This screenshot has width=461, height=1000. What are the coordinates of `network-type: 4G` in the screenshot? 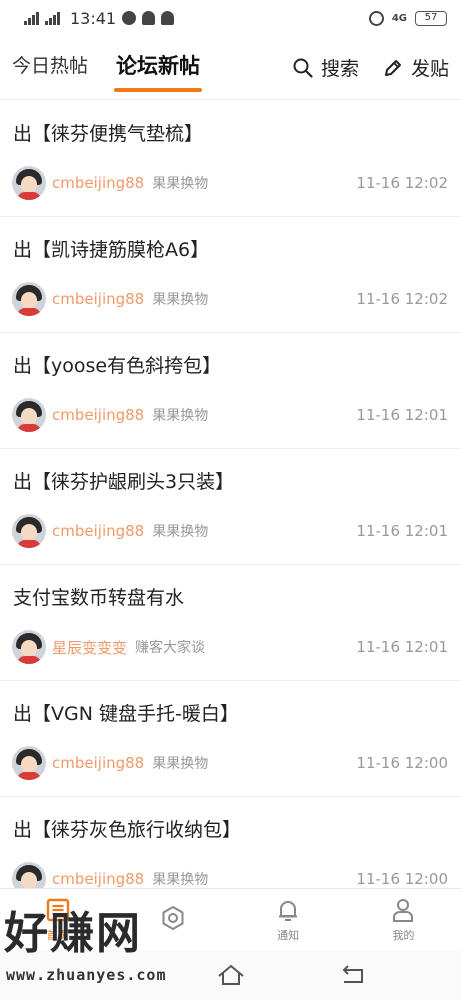 It's located at (399, 18).